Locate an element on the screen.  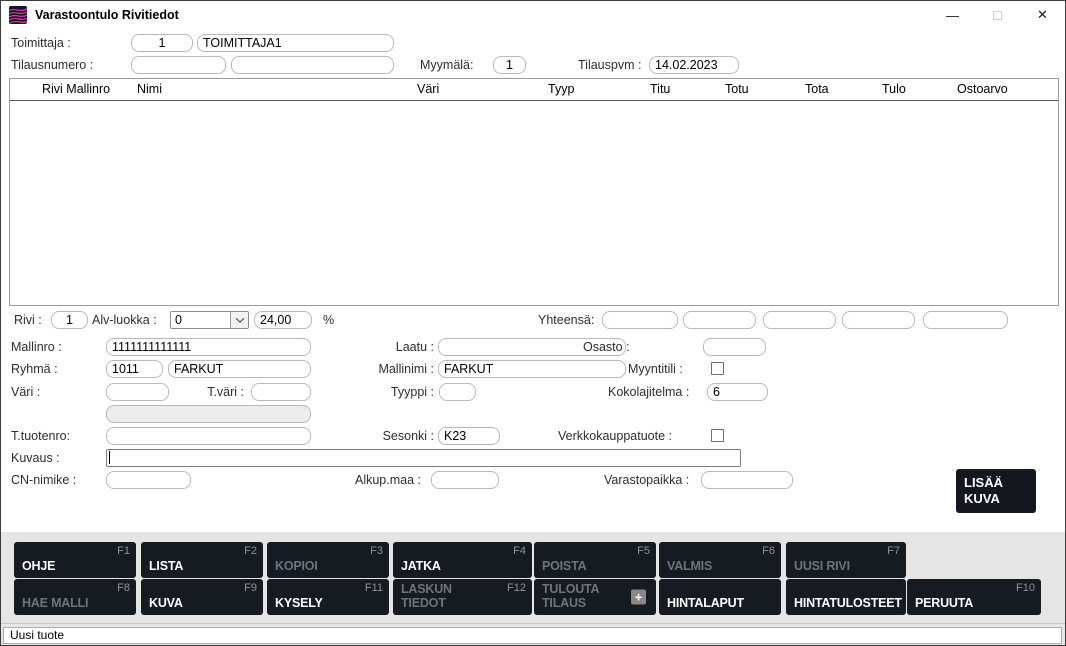
fkey-label: F1 is located at coordinates (123, 551).